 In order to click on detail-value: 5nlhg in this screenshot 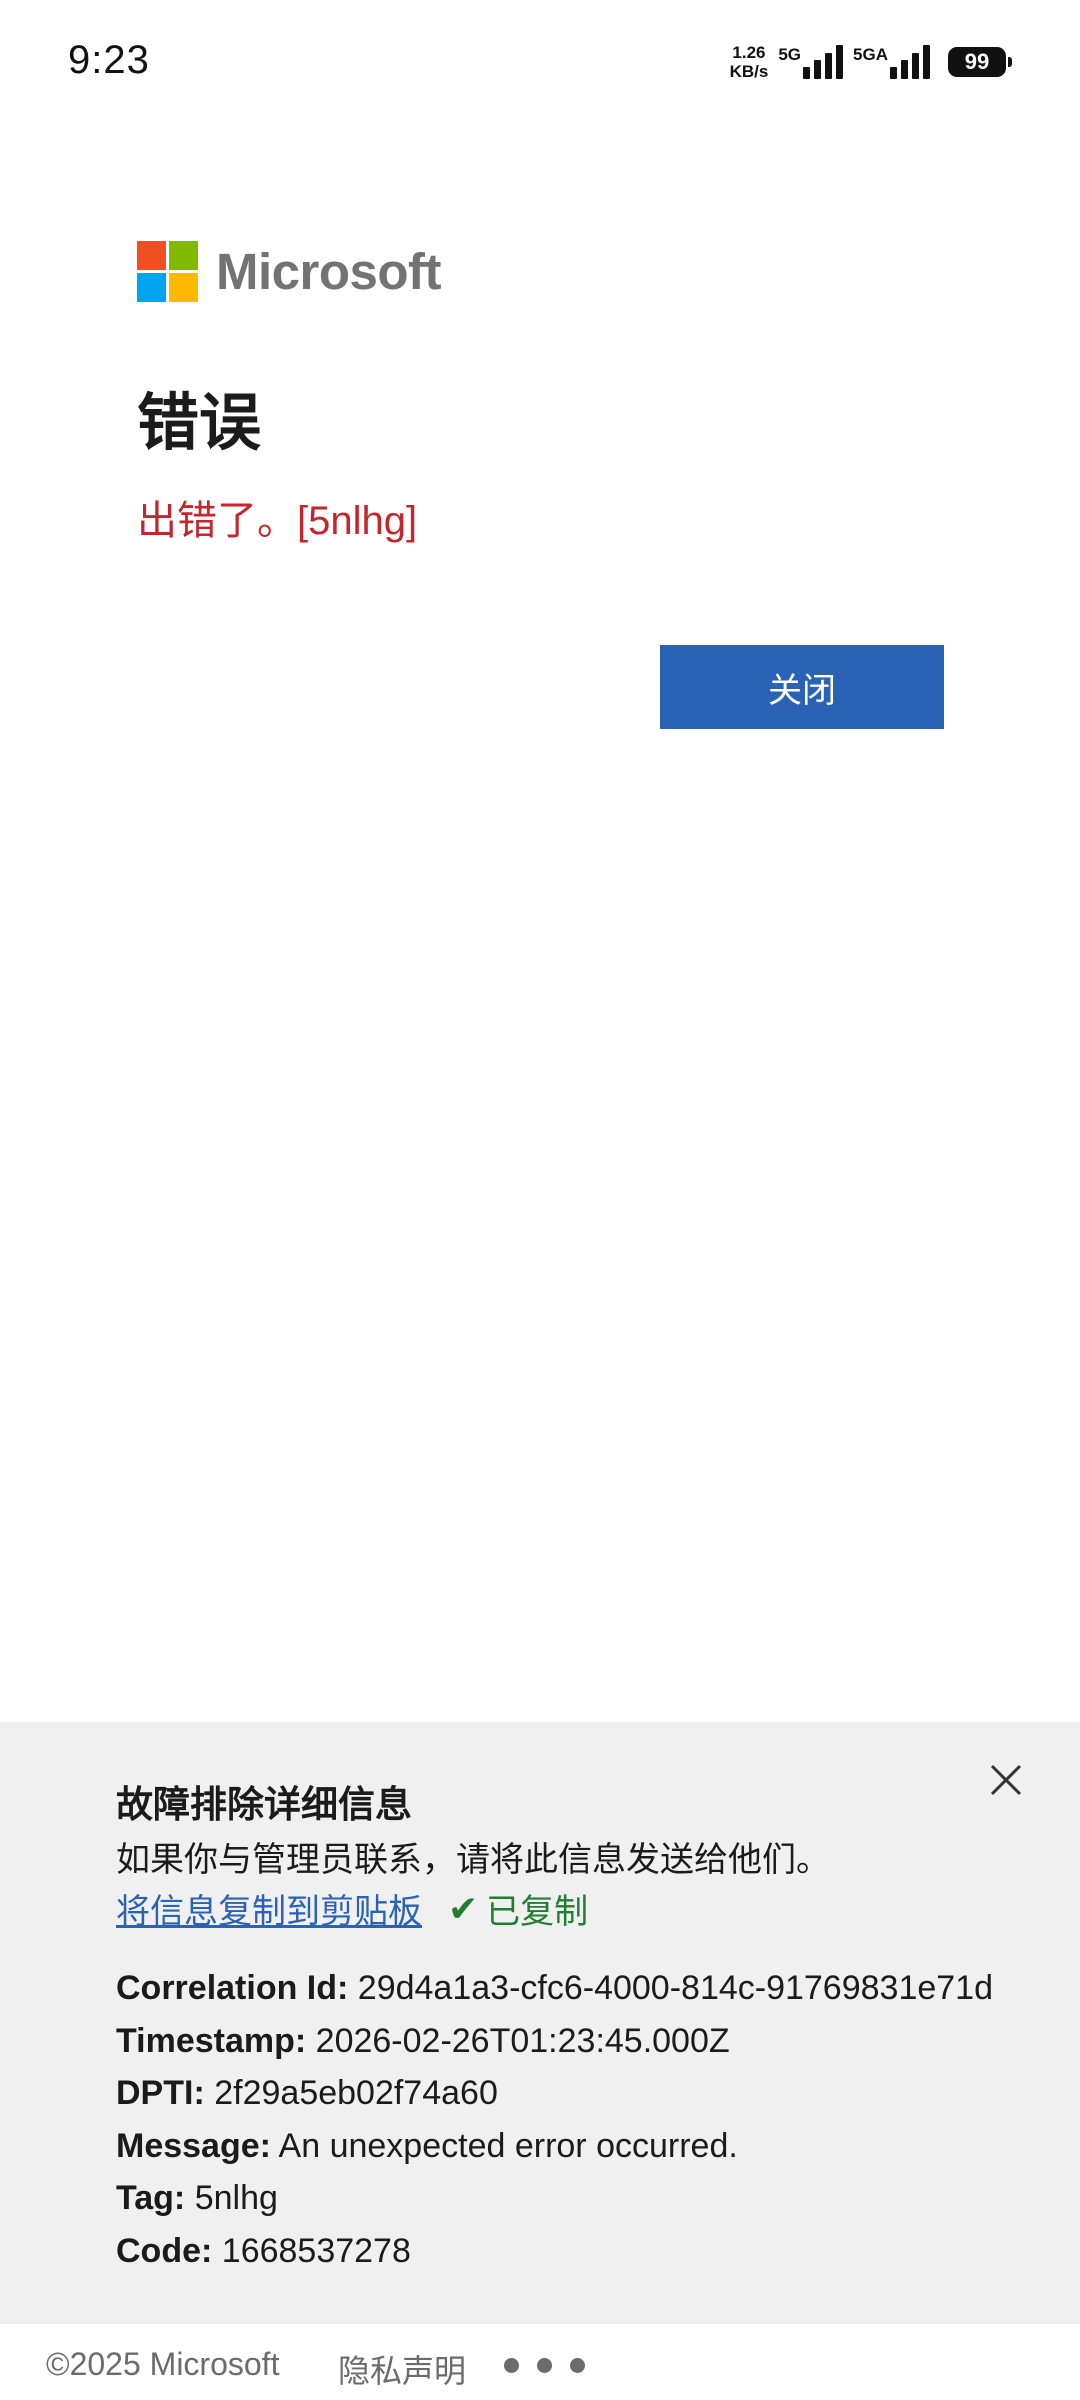, I will do `click(236, 2198)`.